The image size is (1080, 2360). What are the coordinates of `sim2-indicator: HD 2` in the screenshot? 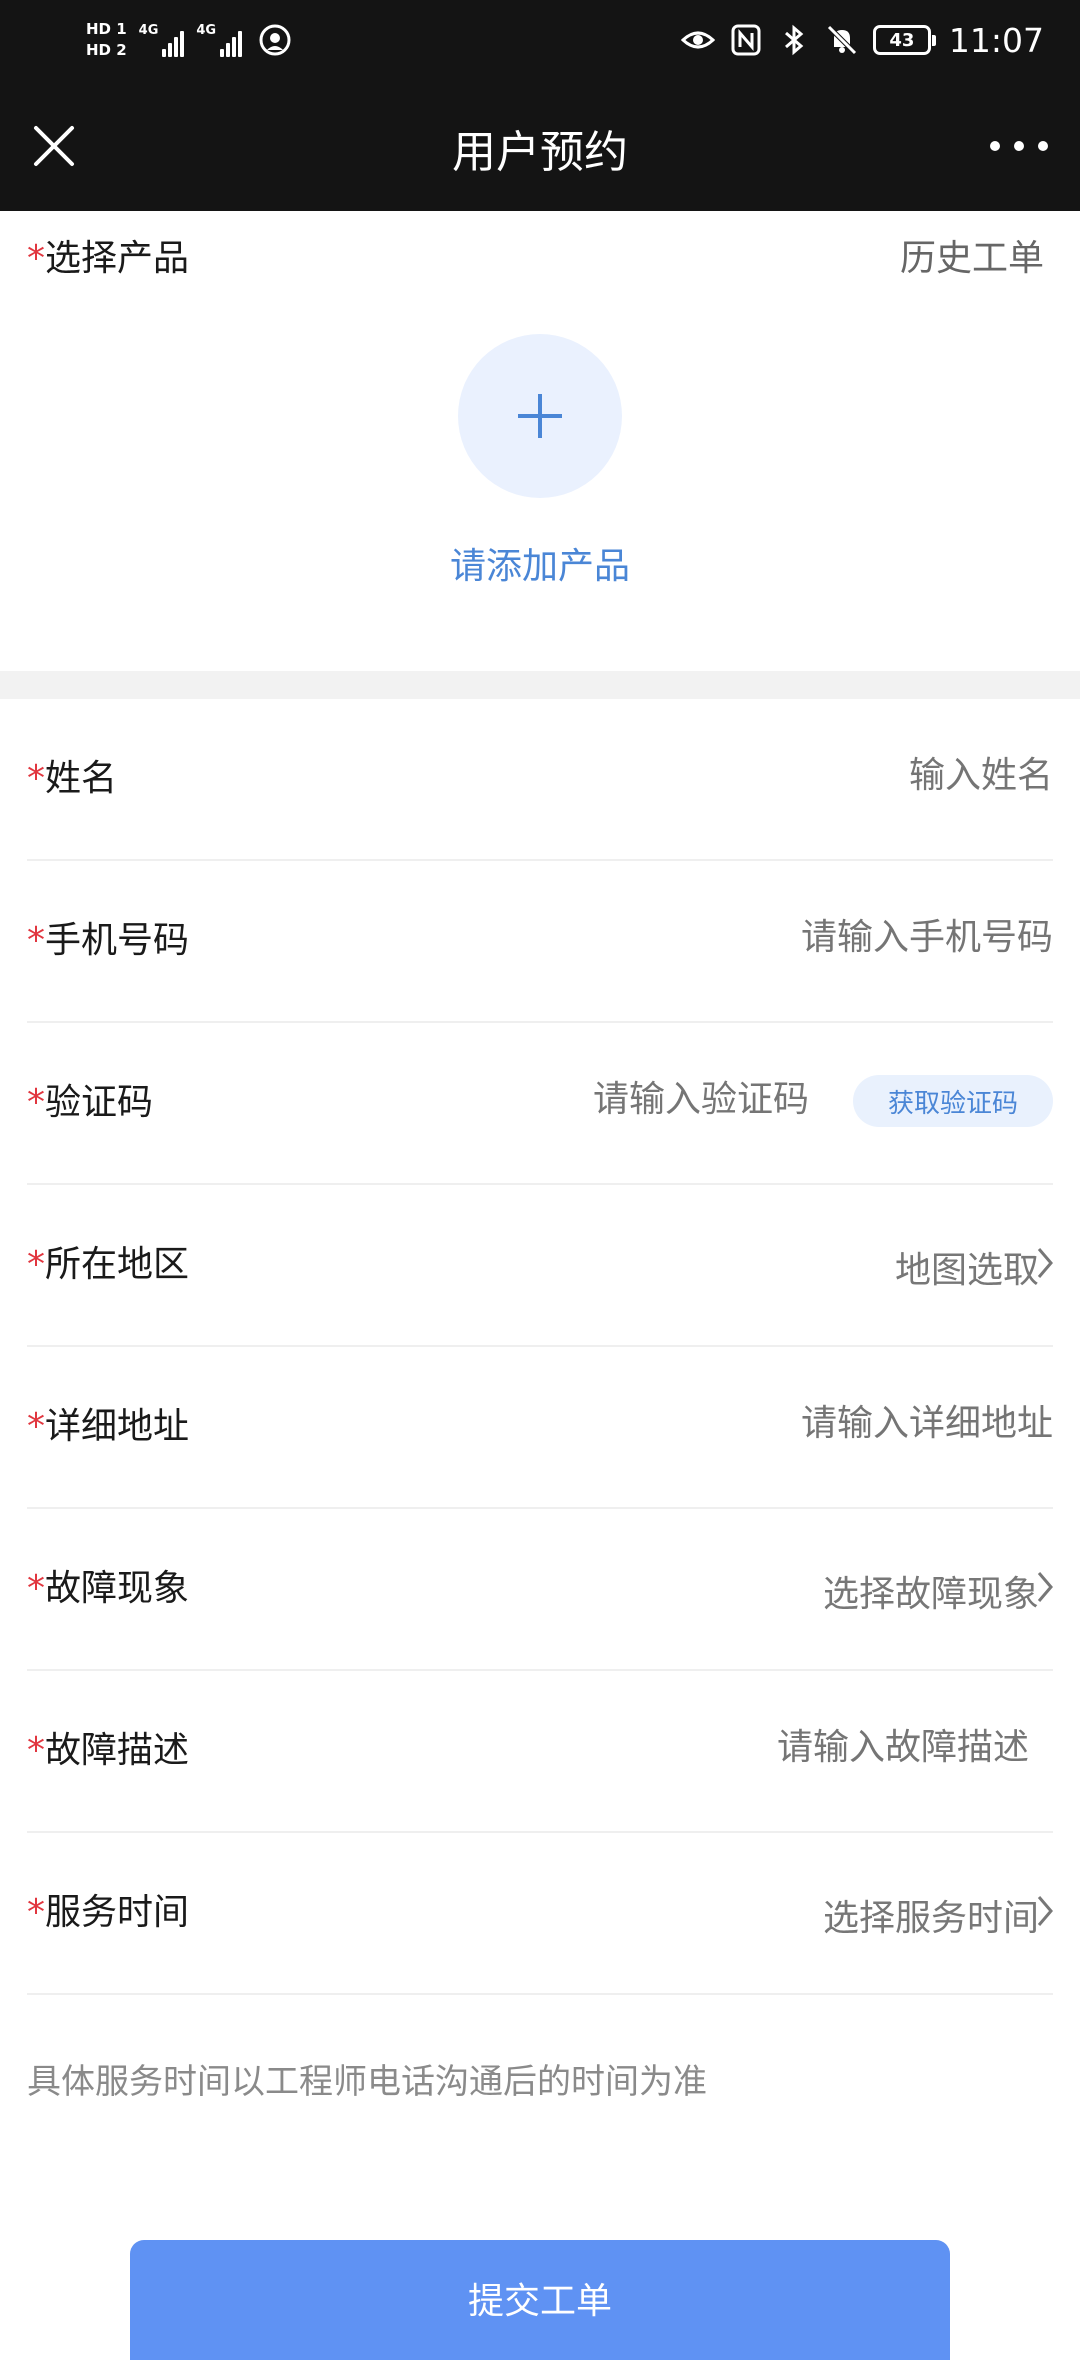 It's located at (106, 50).